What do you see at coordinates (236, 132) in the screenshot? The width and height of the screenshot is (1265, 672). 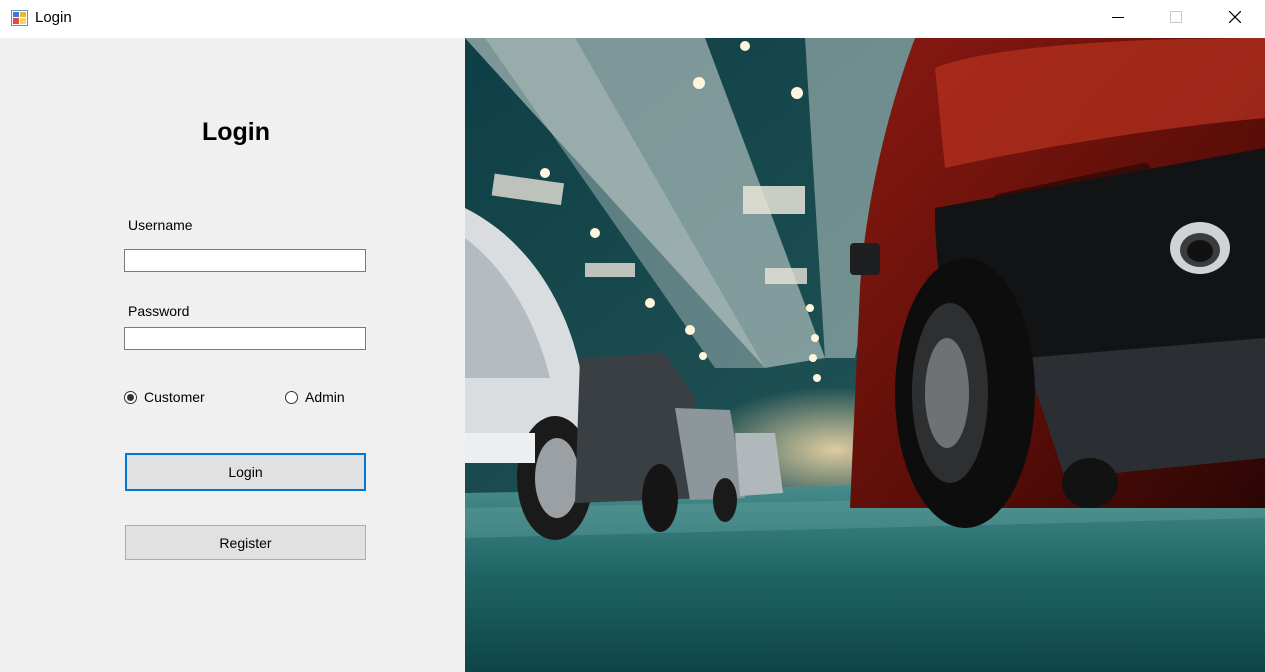 I see `form-heading: Login` at bounding box center [236, 132].